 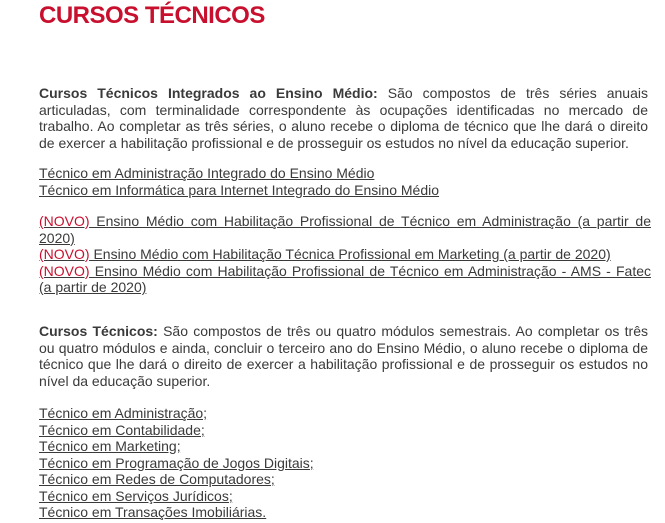 What do you see at coordinates (345, 512) in the screenshot?
I see `link-transacoes-imobiliarias: Técnico em Transações Imobiliárias.` at bounding box center [345, 512].